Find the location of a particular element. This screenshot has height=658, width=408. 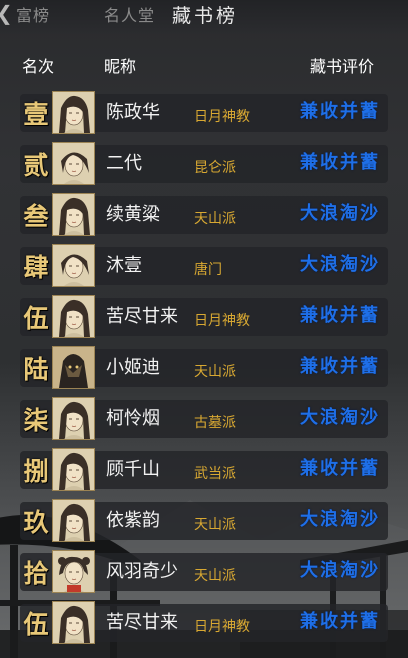

rank-numeral: 捌 is located at coordinates (36, 471).